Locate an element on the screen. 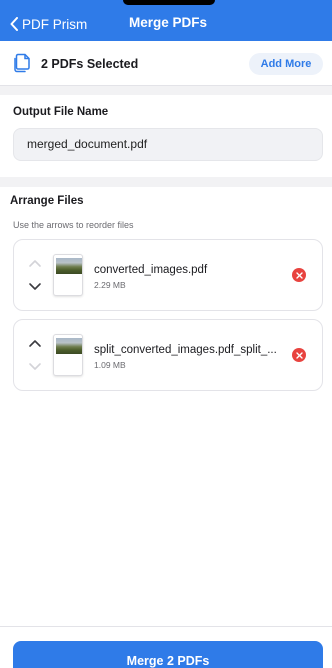  device-notch is located at coordinates (169, 2).